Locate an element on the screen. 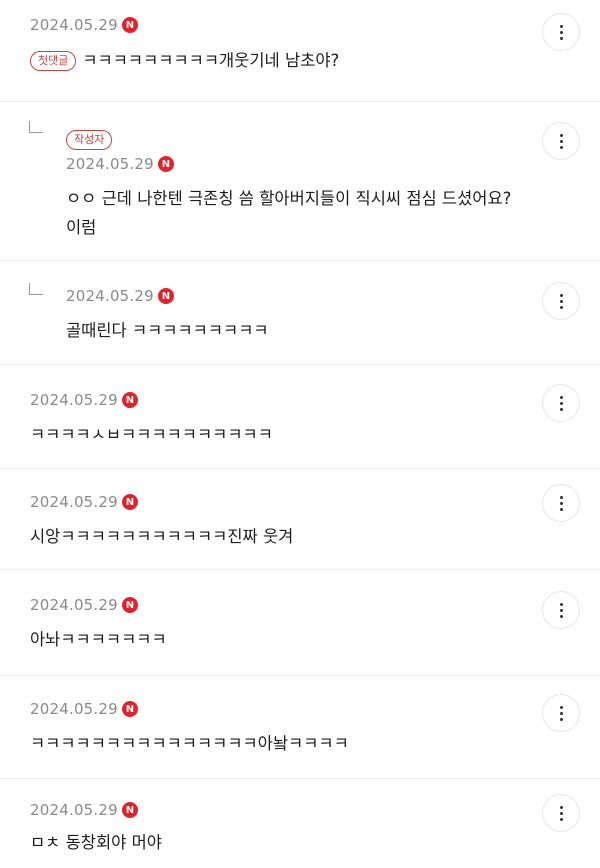  comment-body: ㅁㅊ 동창회야 머야 is located at coordinates (96, 842).